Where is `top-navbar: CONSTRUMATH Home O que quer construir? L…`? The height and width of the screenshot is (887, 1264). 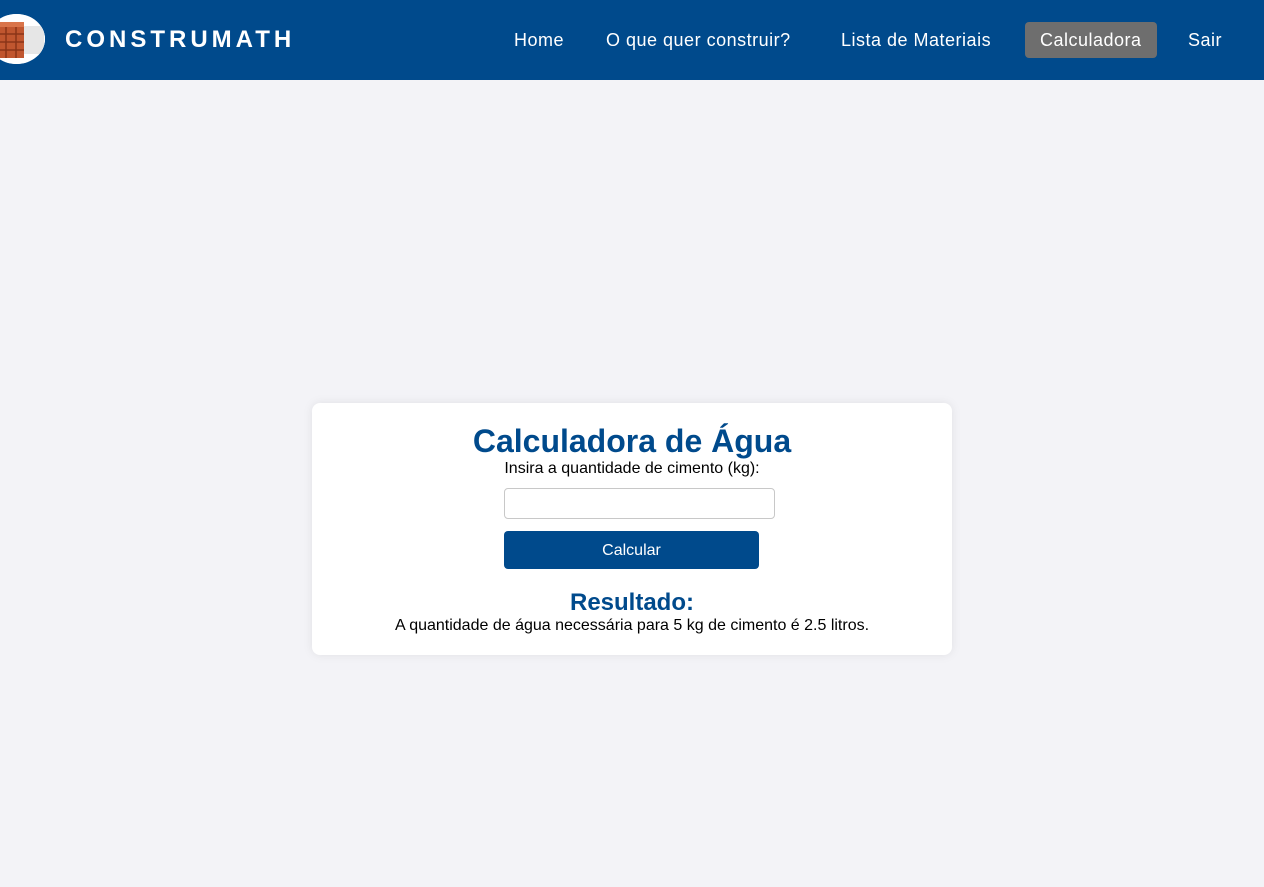 top-navbar: CONSTRUMATH Home O que quer construir? L… is located at coordinates (632, 40).